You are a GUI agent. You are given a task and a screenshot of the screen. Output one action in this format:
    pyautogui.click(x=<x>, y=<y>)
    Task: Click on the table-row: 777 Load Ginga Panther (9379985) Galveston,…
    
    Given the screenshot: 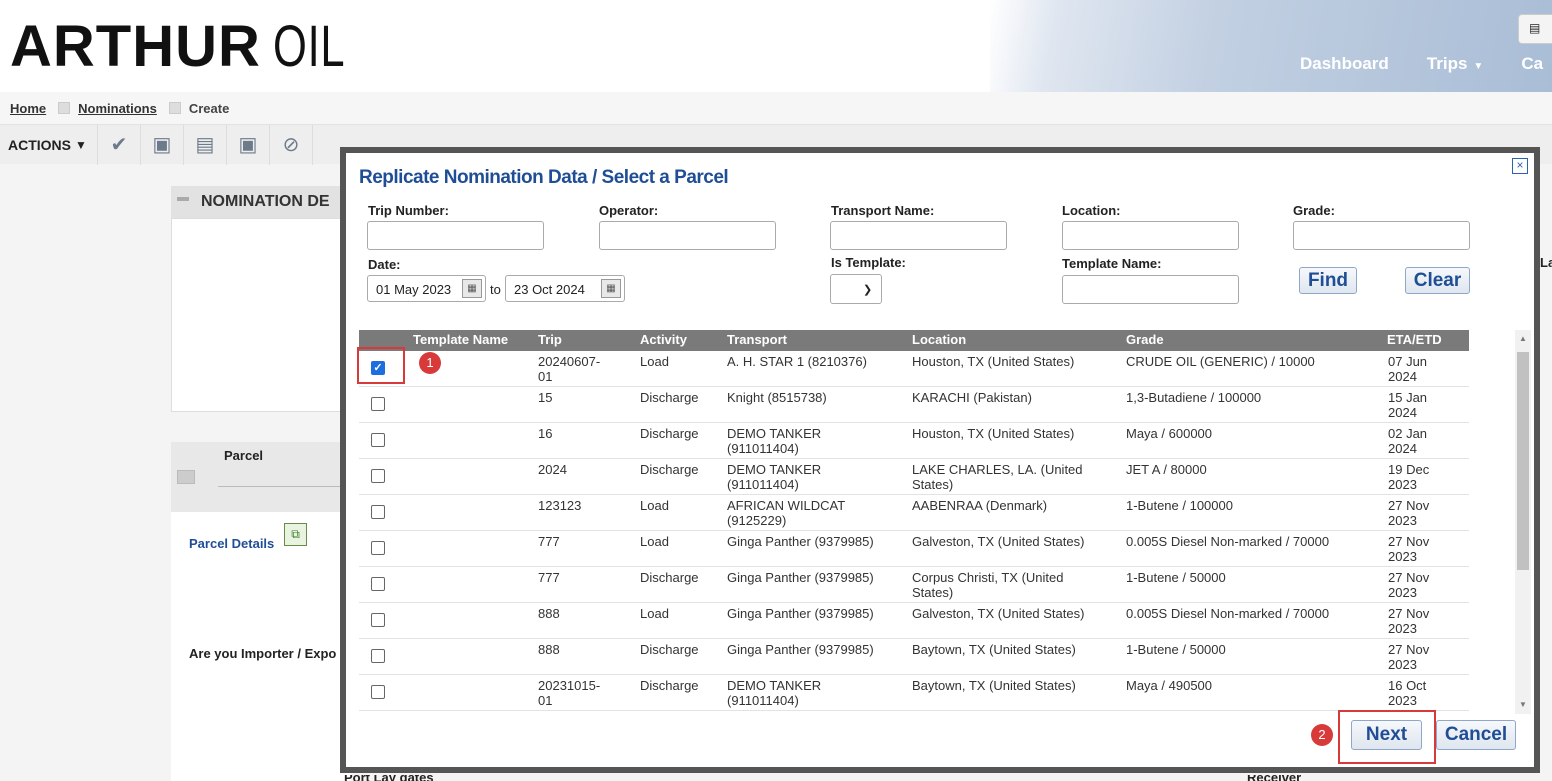 What is the action you would take?
    pyautogui.click(x=914, y=549)
    